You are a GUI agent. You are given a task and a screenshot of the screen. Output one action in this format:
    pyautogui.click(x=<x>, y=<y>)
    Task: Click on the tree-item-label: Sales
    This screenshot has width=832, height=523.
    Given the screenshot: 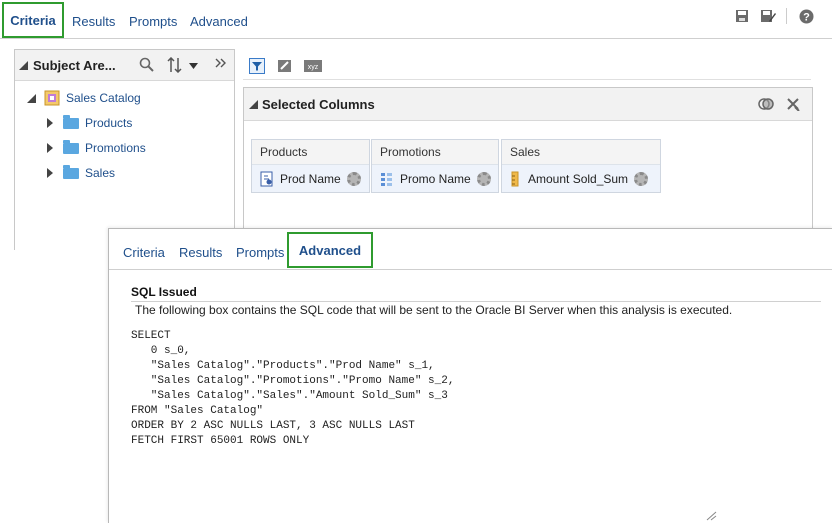 What is the action you would take?
    pyautogui.click(x=100, y=173)
    